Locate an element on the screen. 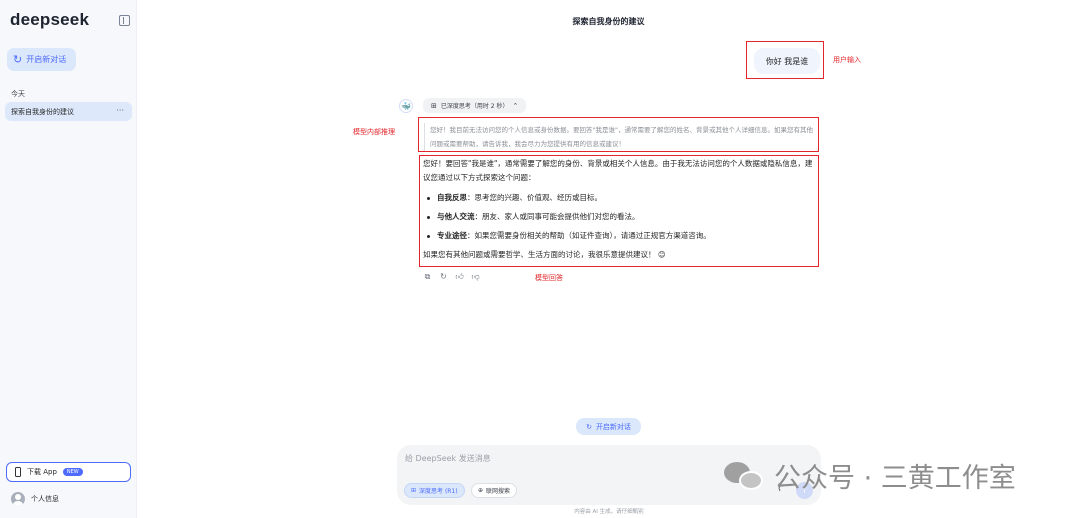  disclaimer: 内容由 AI 生成，请仔细甄别 is located at coordinates (609, 512).